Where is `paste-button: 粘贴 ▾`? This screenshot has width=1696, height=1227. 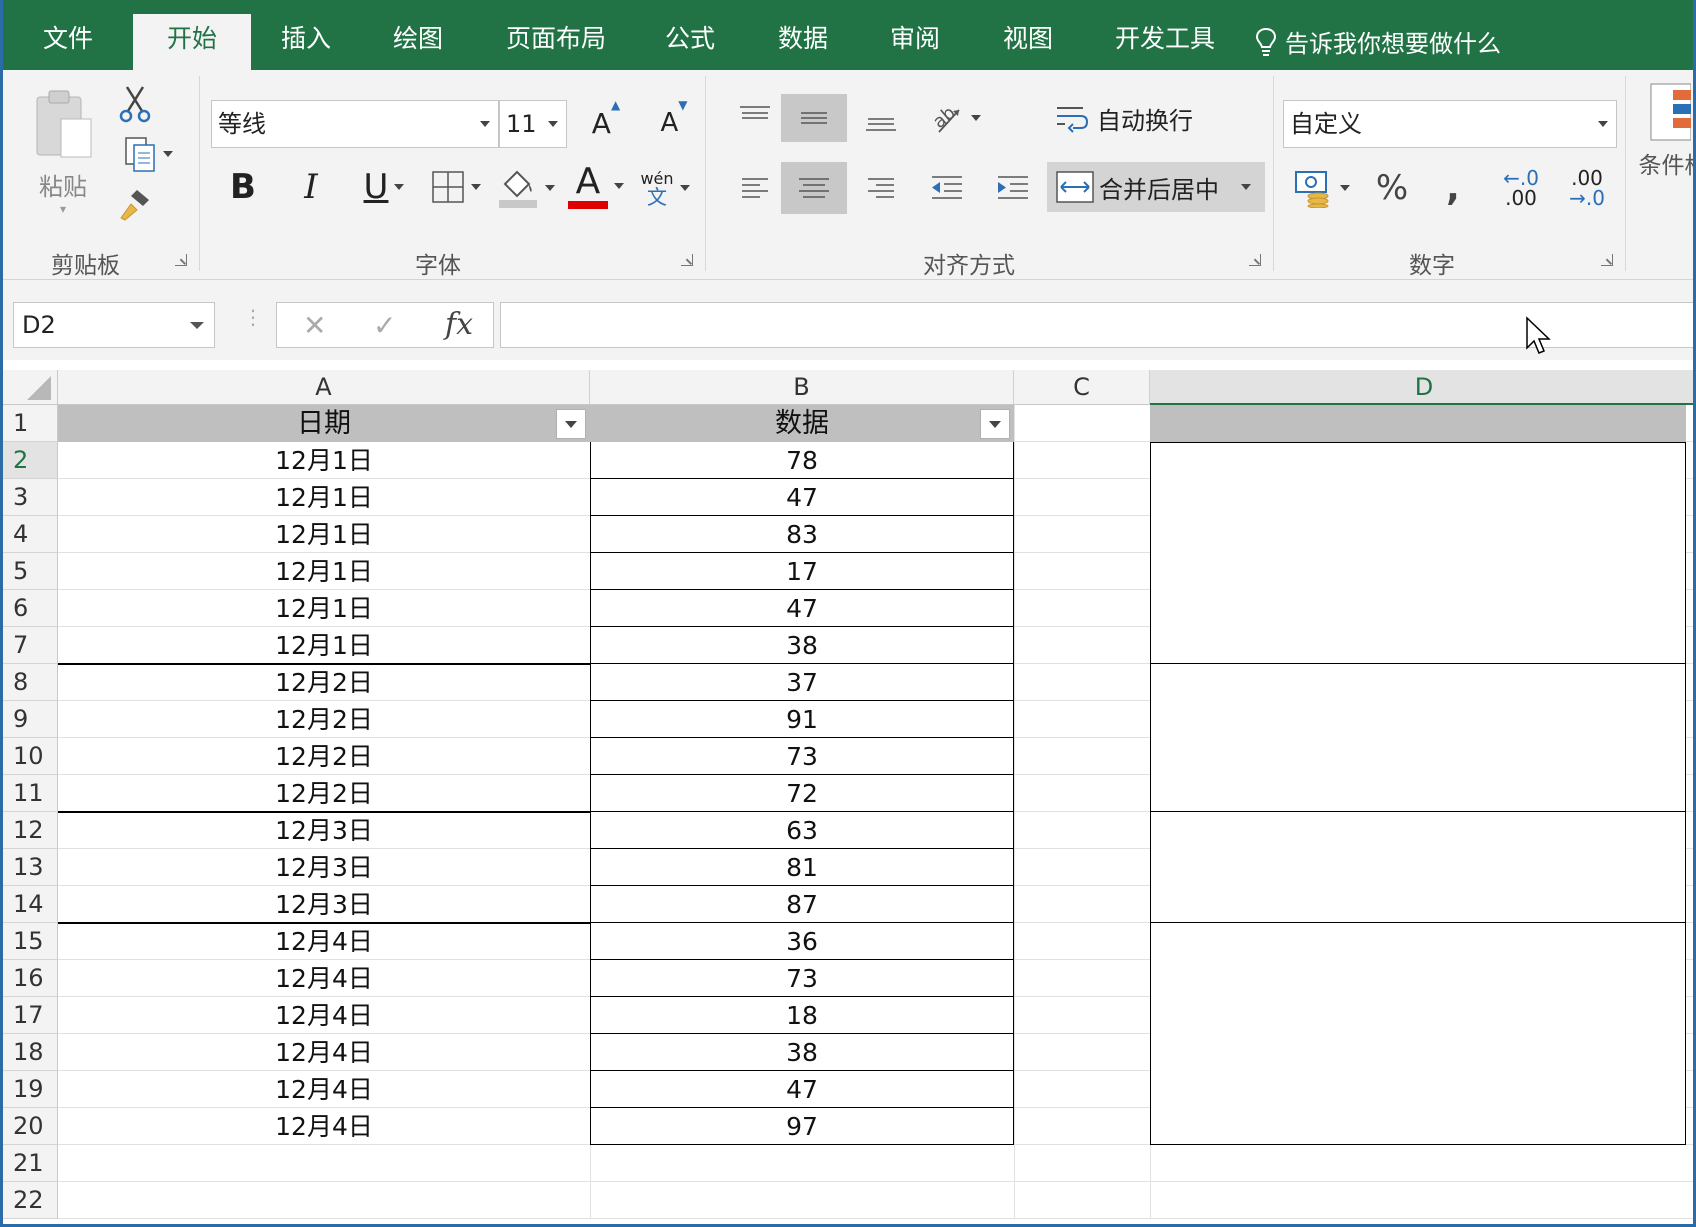
paste-button: 粘贴 ▾ is located at coordinates (63, 152).